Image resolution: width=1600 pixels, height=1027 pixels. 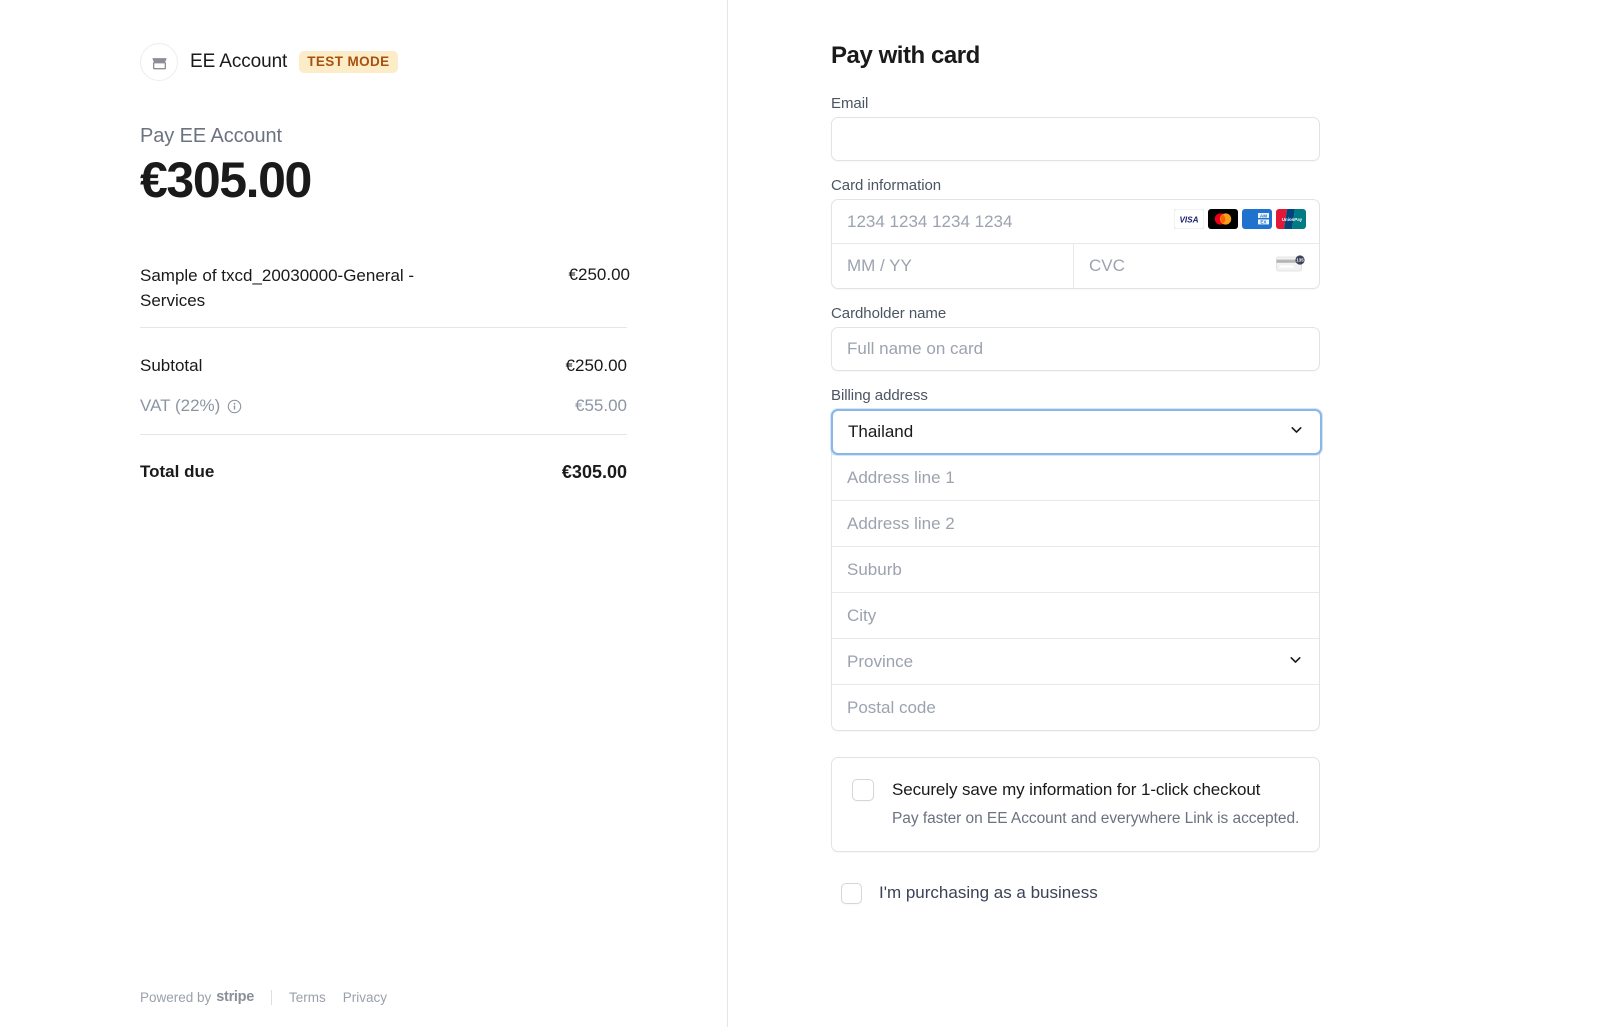 I want to click on city-input: City, so click(x=1075, y=615).